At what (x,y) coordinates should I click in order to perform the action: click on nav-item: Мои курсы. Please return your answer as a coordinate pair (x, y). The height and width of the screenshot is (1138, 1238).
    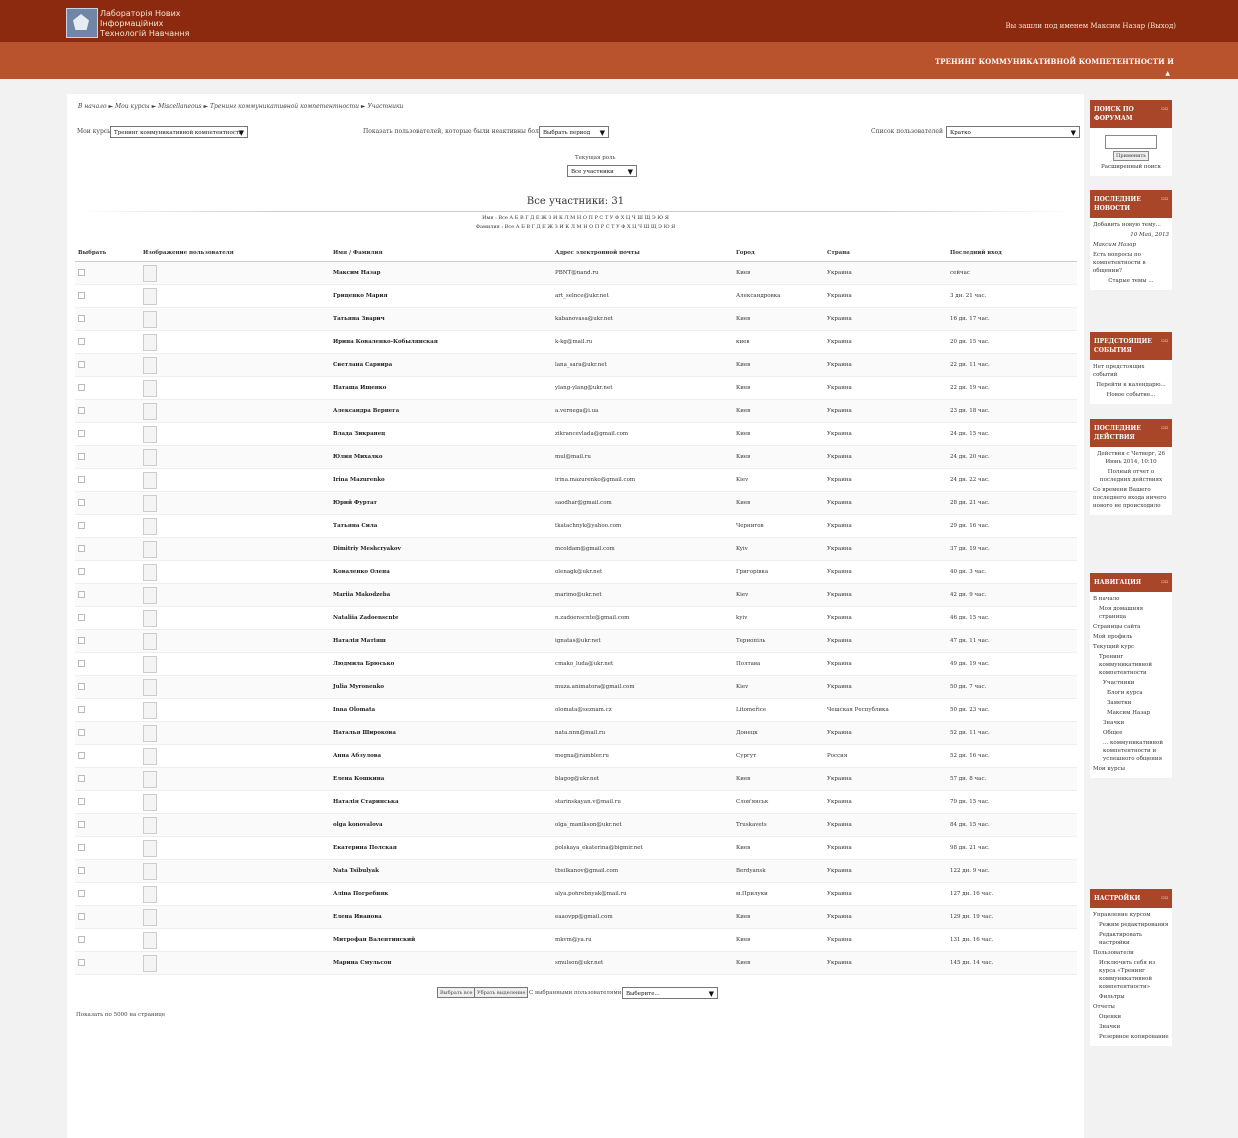
    Looking at the image, I should click on (1131, 769).